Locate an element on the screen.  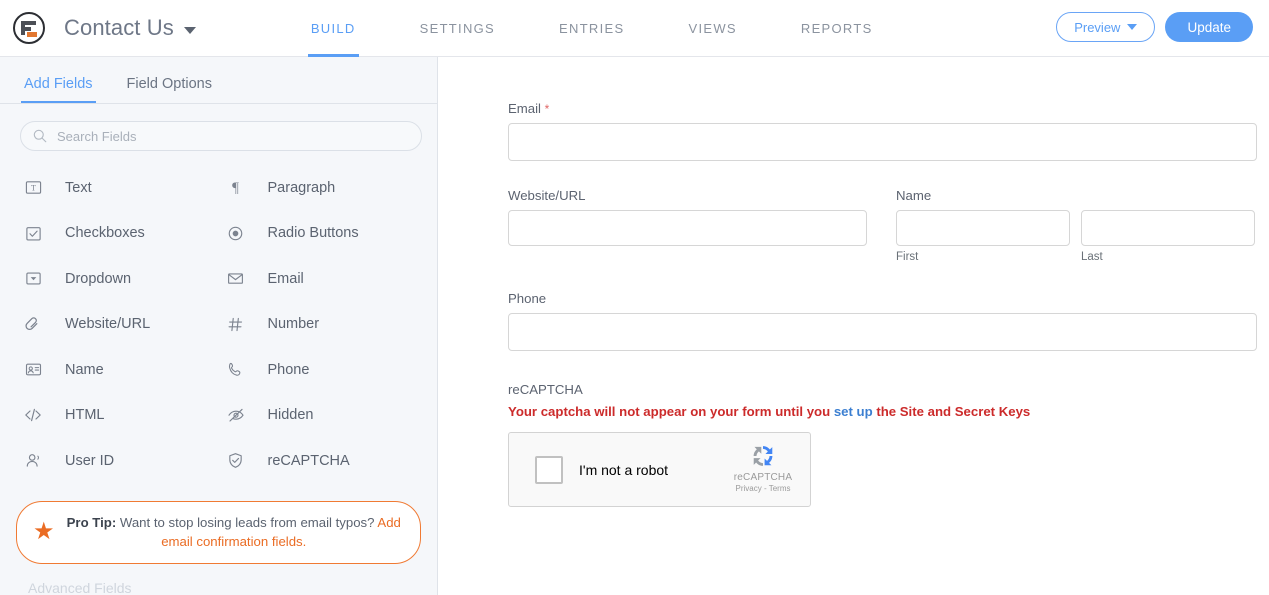
form-field-website: Website/URL is located at coordinates (687, 225).